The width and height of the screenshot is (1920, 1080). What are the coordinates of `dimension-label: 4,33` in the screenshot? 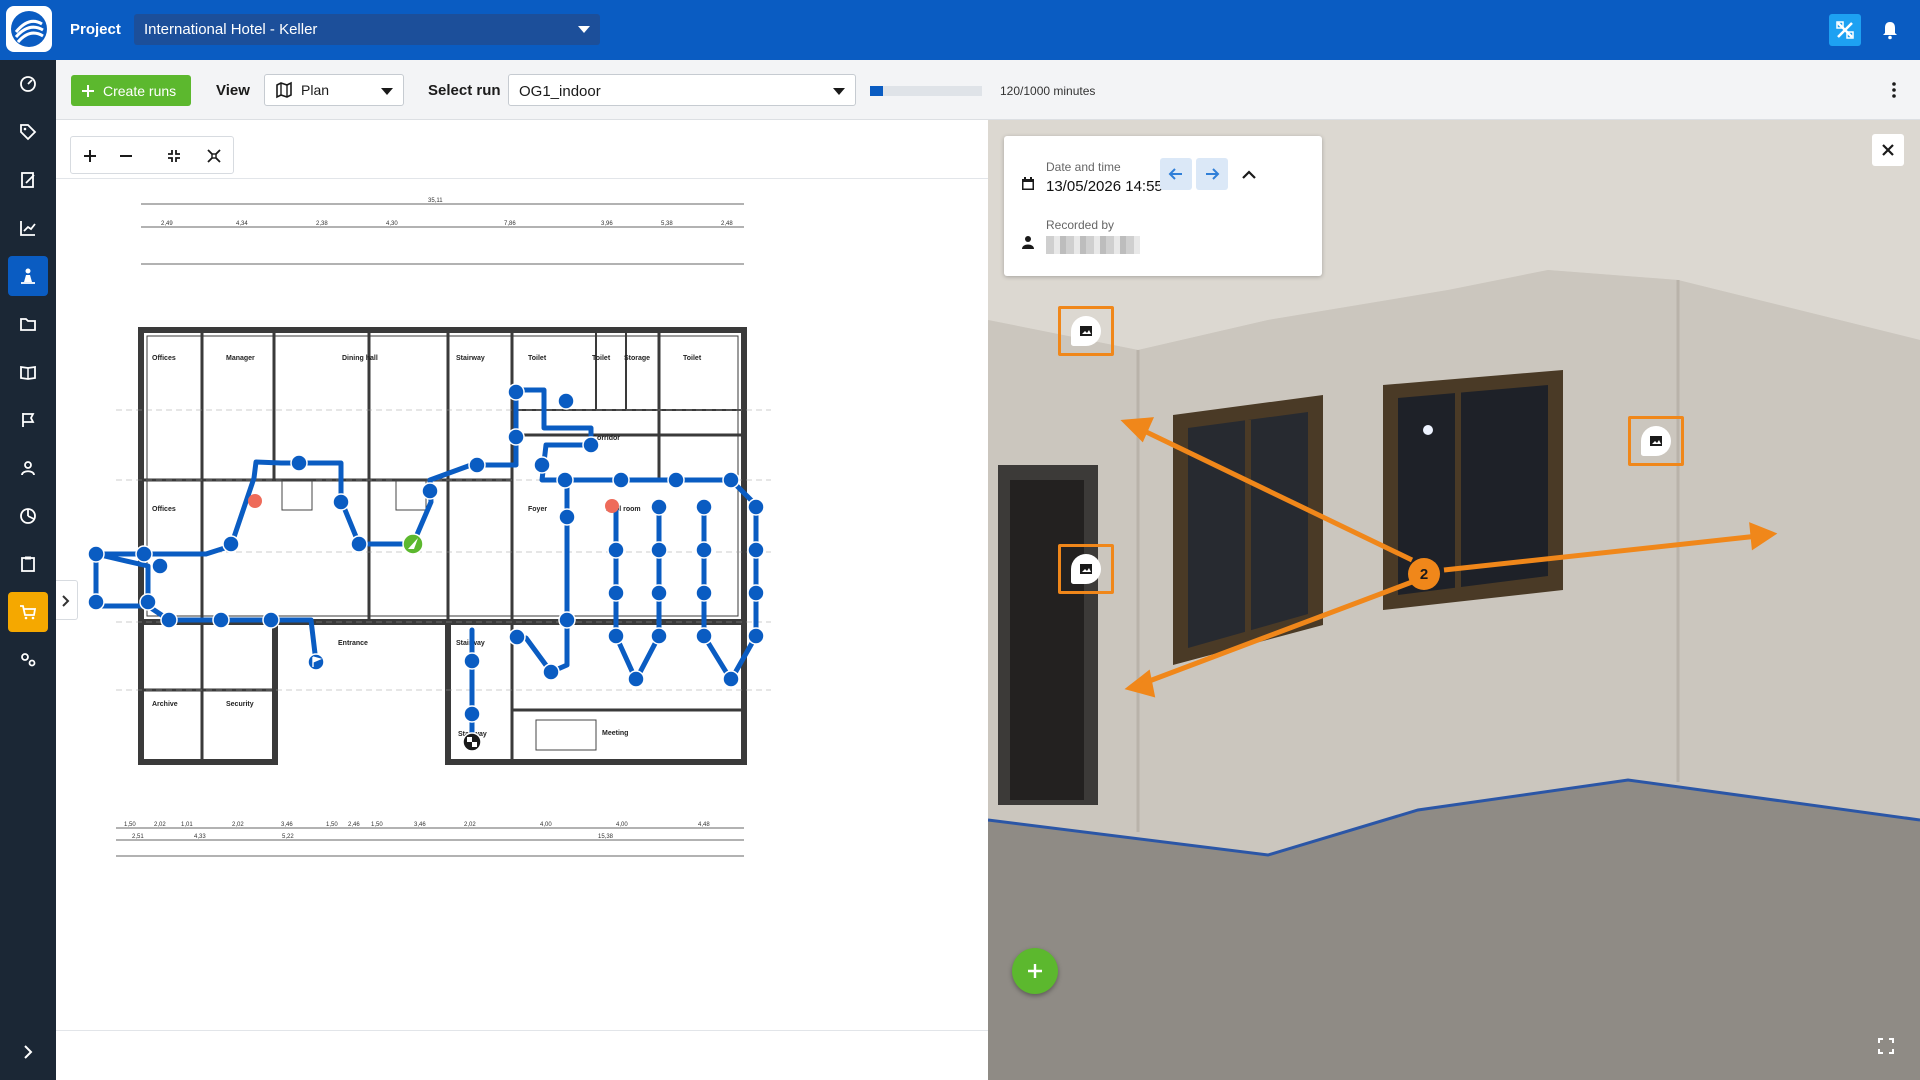 It's located at (200, 837).